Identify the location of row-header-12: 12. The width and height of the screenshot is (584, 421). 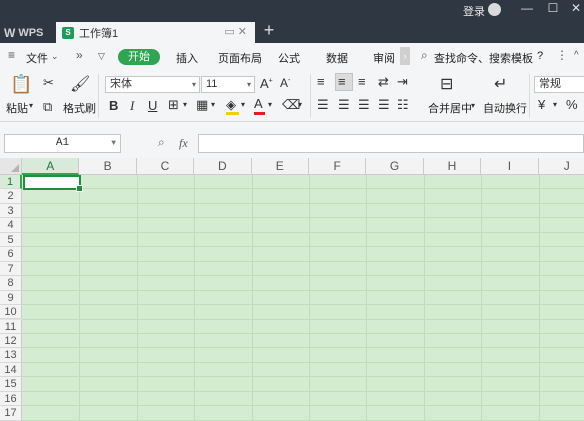
(11, 341).